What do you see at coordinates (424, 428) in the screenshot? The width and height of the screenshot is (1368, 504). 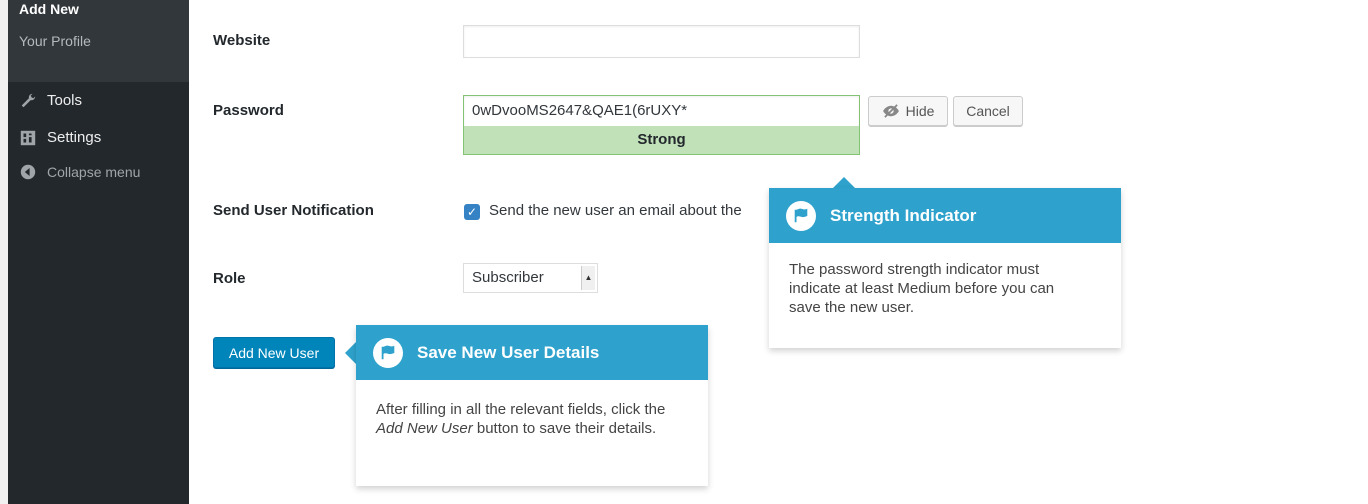 I see `pointer-body-emphasis: Add New User` at bounding box center [424, 428].